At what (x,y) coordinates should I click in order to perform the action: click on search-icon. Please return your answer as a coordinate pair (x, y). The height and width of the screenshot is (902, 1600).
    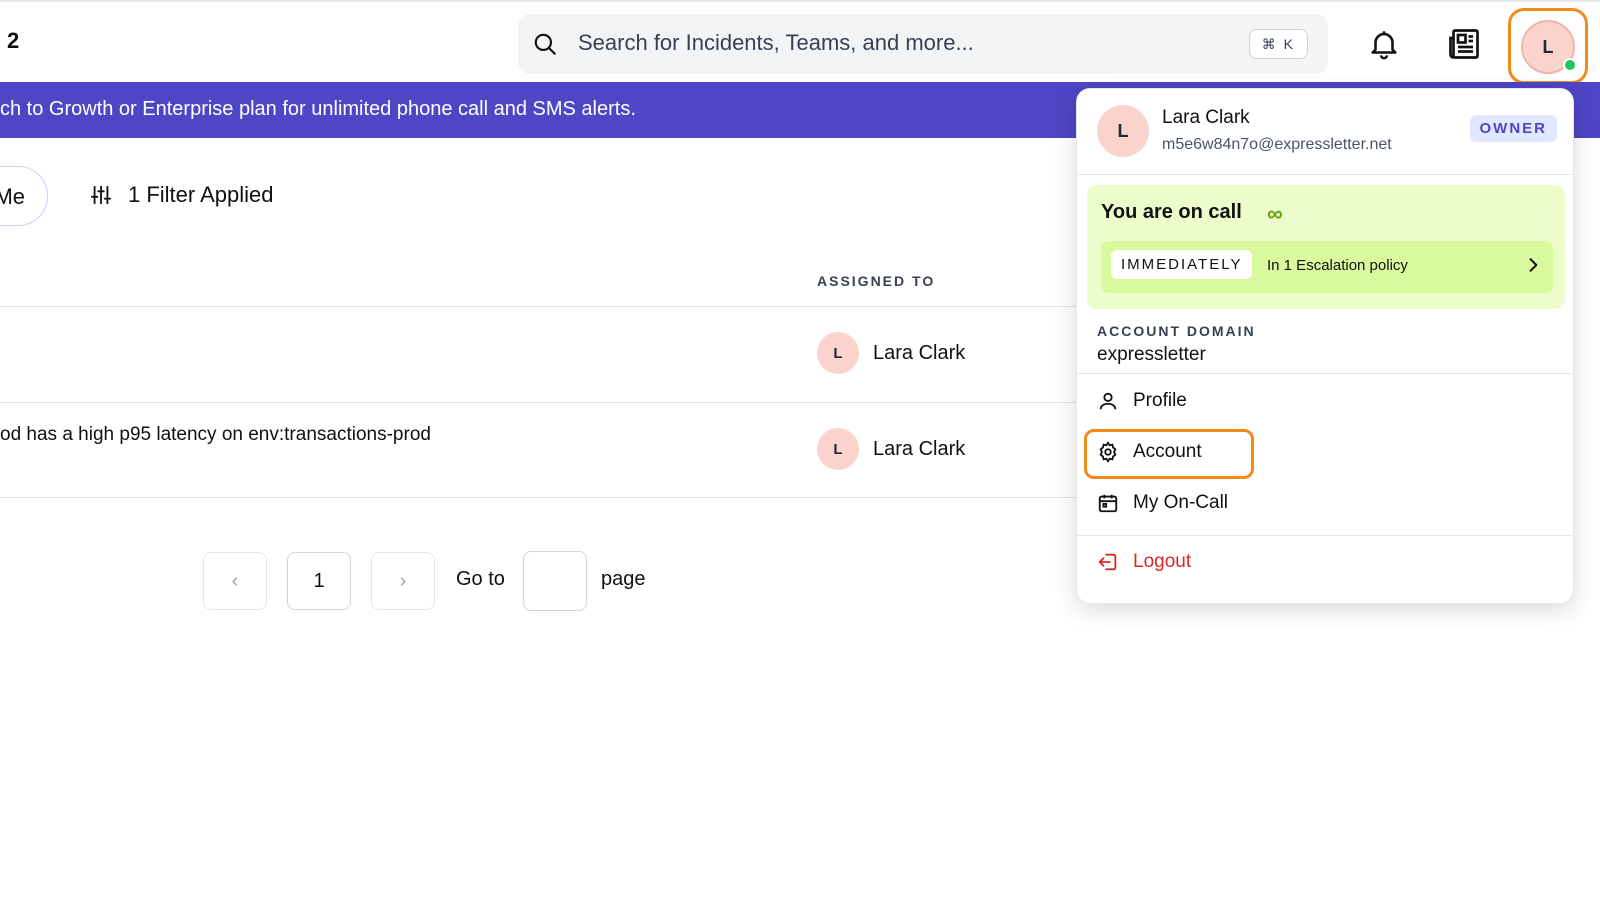
    Looking at the image, I should click on (545, 44).